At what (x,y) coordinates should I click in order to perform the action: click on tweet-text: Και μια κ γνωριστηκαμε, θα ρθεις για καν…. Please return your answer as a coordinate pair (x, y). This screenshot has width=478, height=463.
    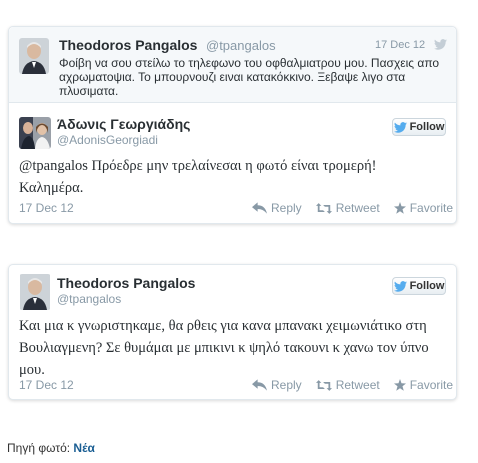
    Looking at the image, I should click on (224, 348).